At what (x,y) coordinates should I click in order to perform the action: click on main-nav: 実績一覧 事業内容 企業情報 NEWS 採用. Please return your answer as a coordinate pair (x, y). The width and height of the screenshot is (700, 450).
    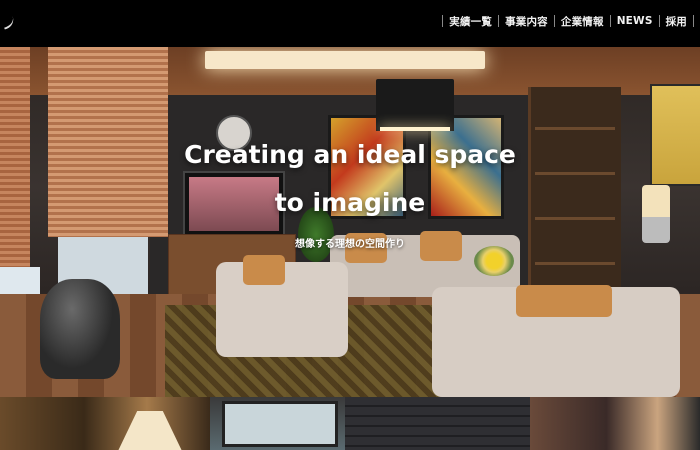
    Looking at the image, I should click on (568, 21).